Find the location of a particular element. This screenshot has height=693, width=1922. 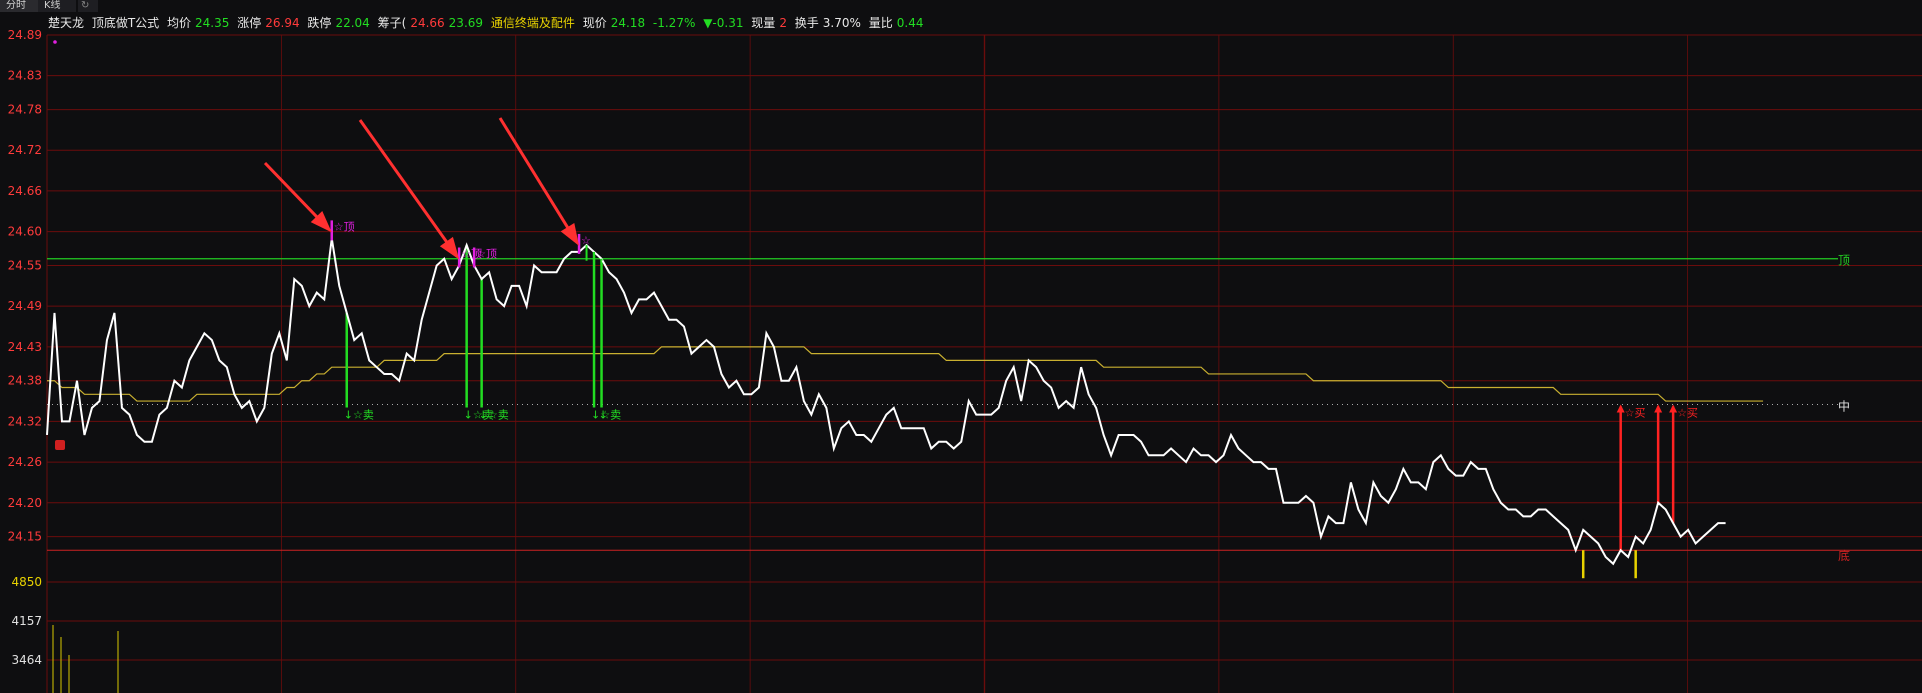

dot-marker is located at coordinates (55, 42).